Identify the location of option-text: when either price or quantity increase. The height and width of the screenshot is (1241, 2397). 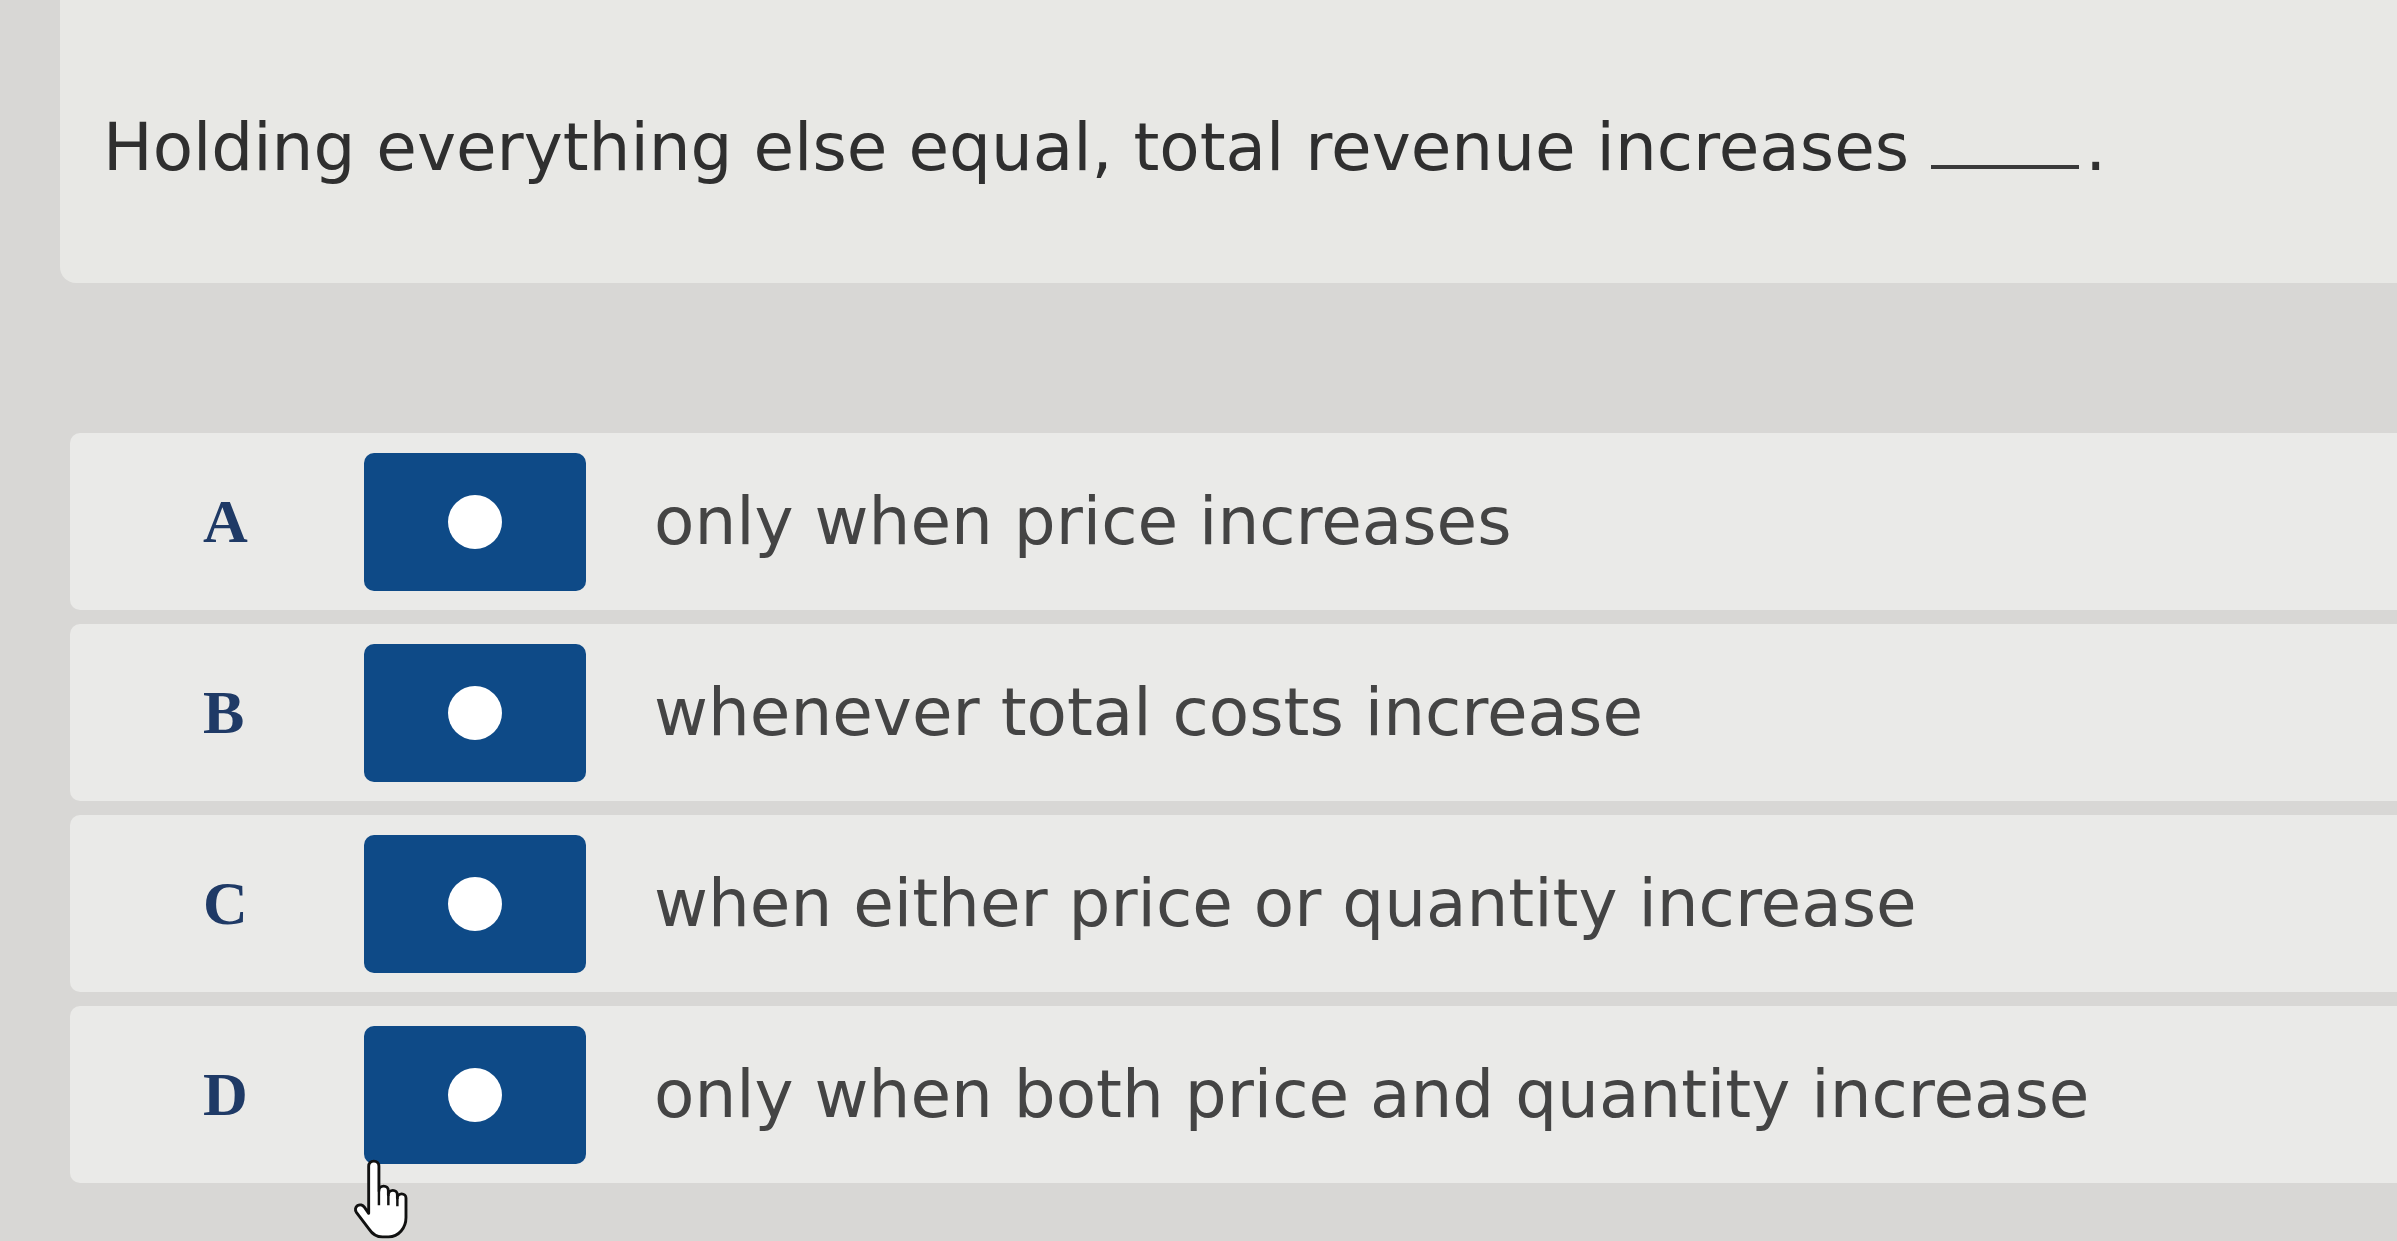
(1285, 903).